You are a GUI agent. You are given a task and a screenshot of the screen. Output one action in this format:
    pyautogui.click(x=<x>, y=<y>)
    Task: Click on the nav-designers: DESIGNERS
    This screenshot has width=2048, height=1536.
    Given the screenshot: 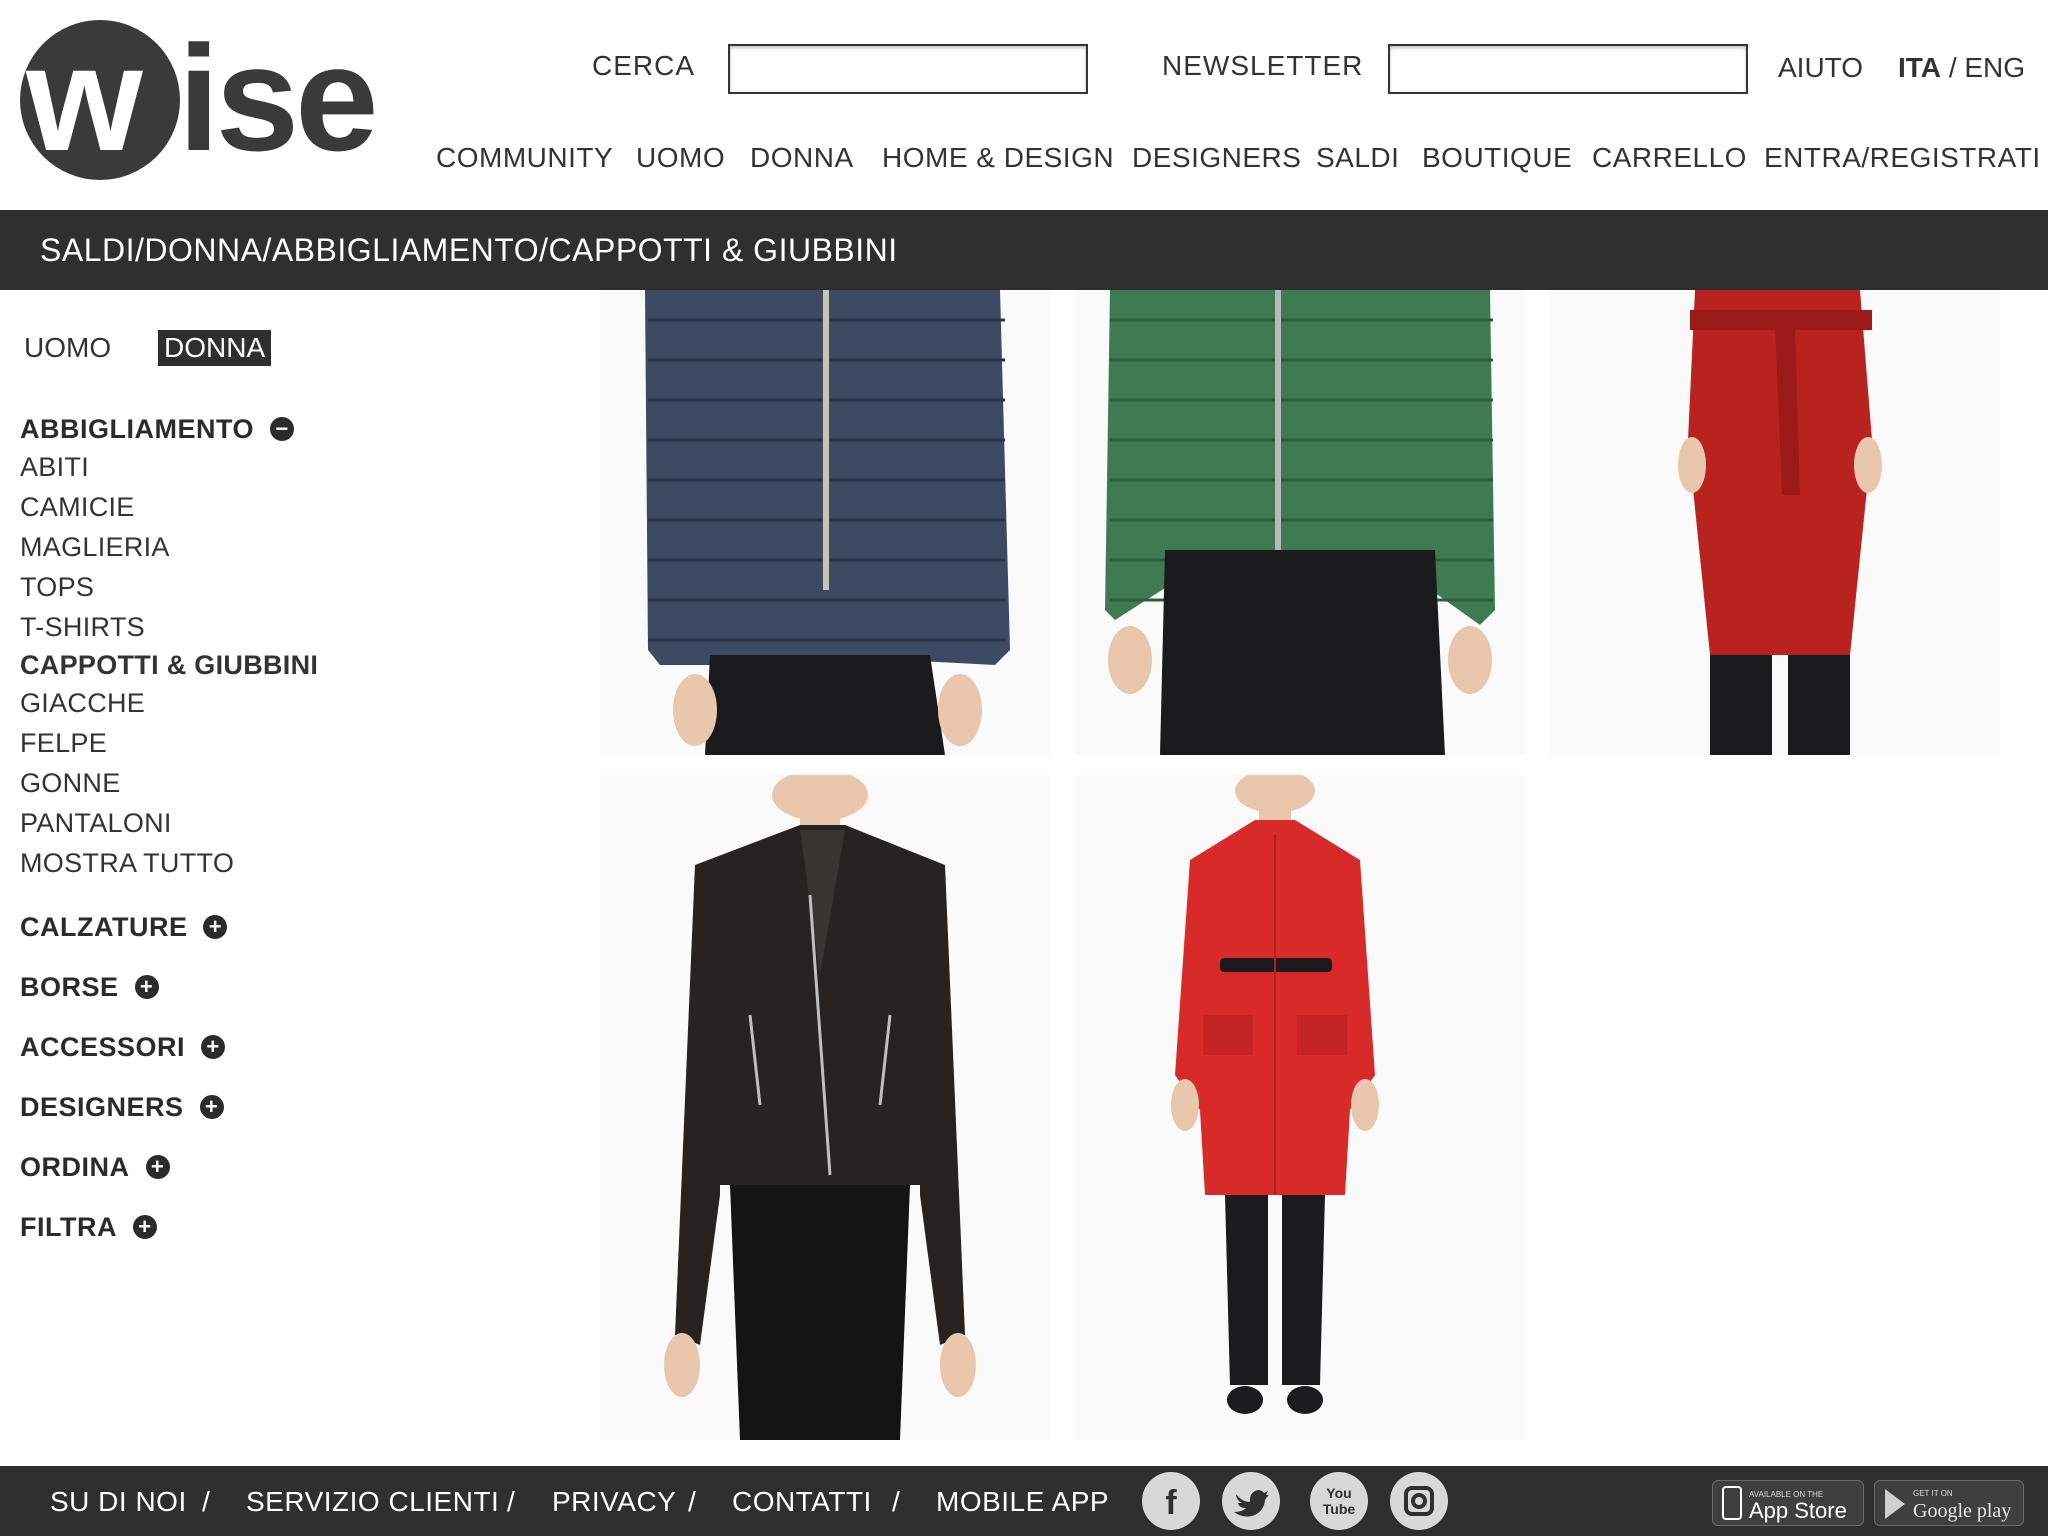 What is the action you would take?
    pyautogui.click(x=1216, y=158)
    